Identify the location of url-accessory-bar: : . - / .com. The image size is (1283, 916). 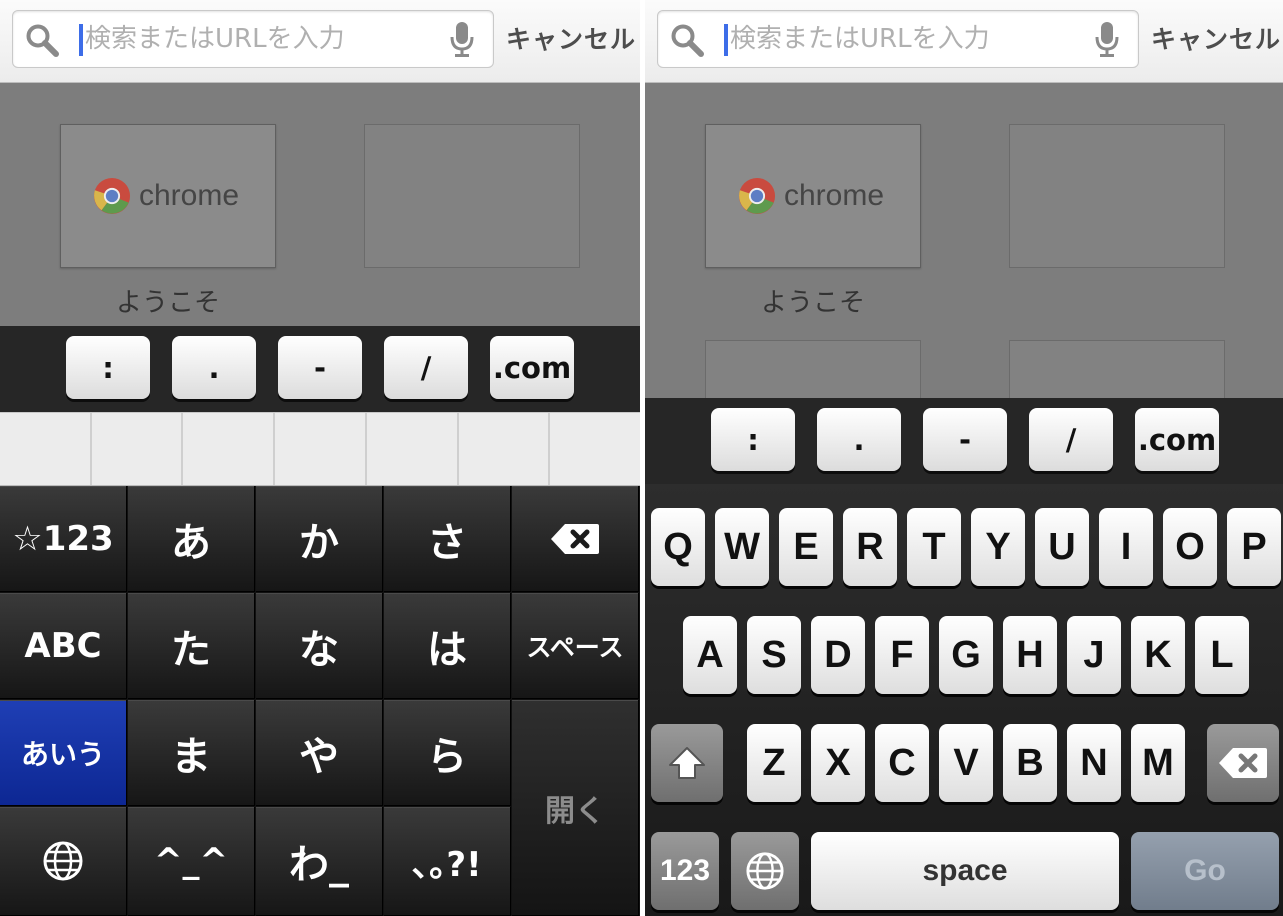
(964, 441).